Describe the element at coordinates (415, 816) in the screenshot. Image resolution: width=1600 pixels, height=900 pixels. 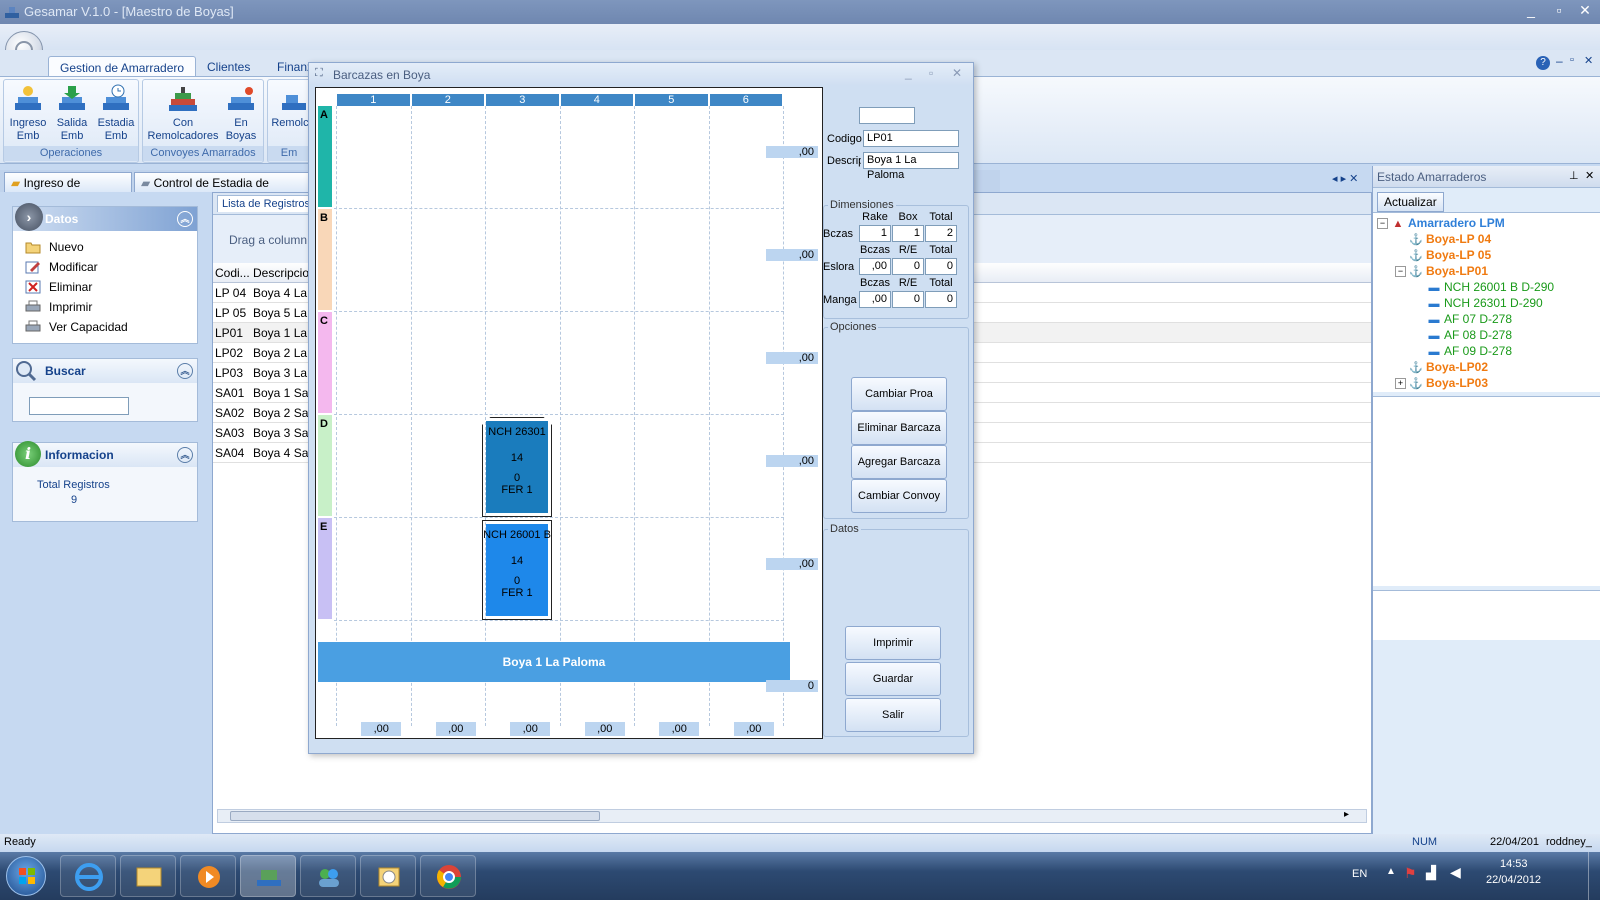
I see `scrollbar-thumb` at that location.